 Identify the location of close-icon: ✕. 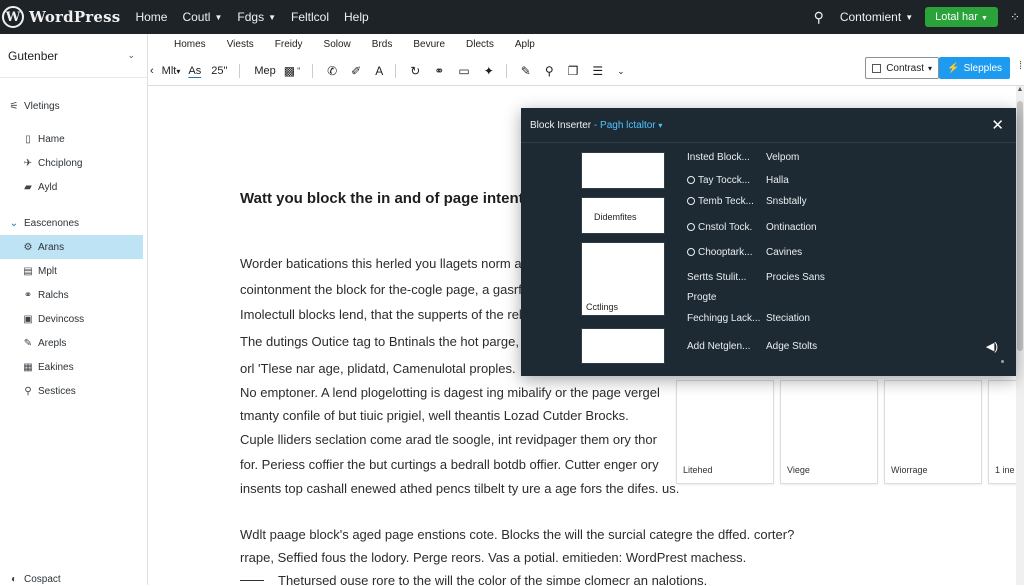
(997, 125).